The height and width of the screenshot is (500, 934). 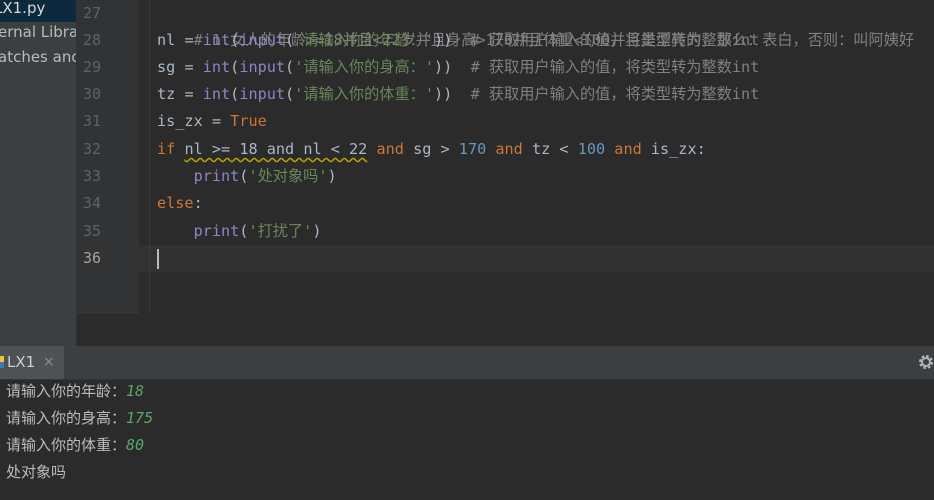 I want to click on code-condition-warning: nl >= 18 and nl < 22, so click(x=276, y=149).